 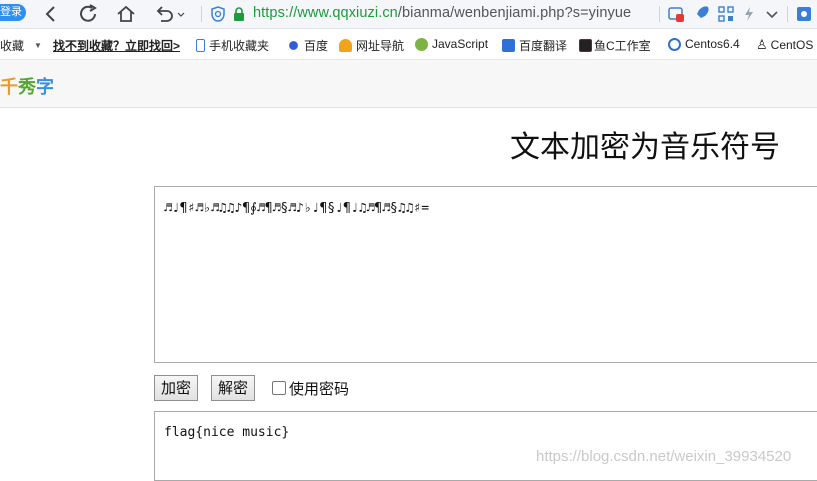 What do you see at coordinates (514, 13) in the screenshot?
I see `url-path: /bianma/wenbenjiami.php?s=yinyue` at bounding box center [514, 13].